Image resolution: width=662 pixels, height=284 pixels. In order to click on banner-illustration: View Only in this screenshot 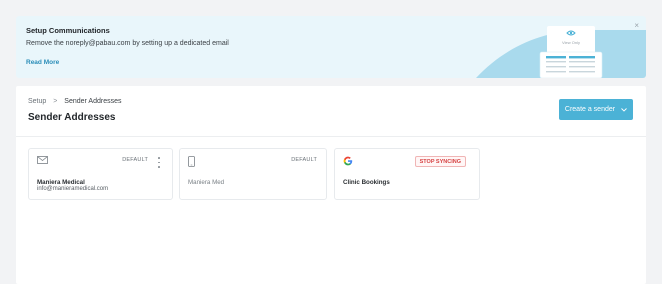, I will do `click(561, 52)`.